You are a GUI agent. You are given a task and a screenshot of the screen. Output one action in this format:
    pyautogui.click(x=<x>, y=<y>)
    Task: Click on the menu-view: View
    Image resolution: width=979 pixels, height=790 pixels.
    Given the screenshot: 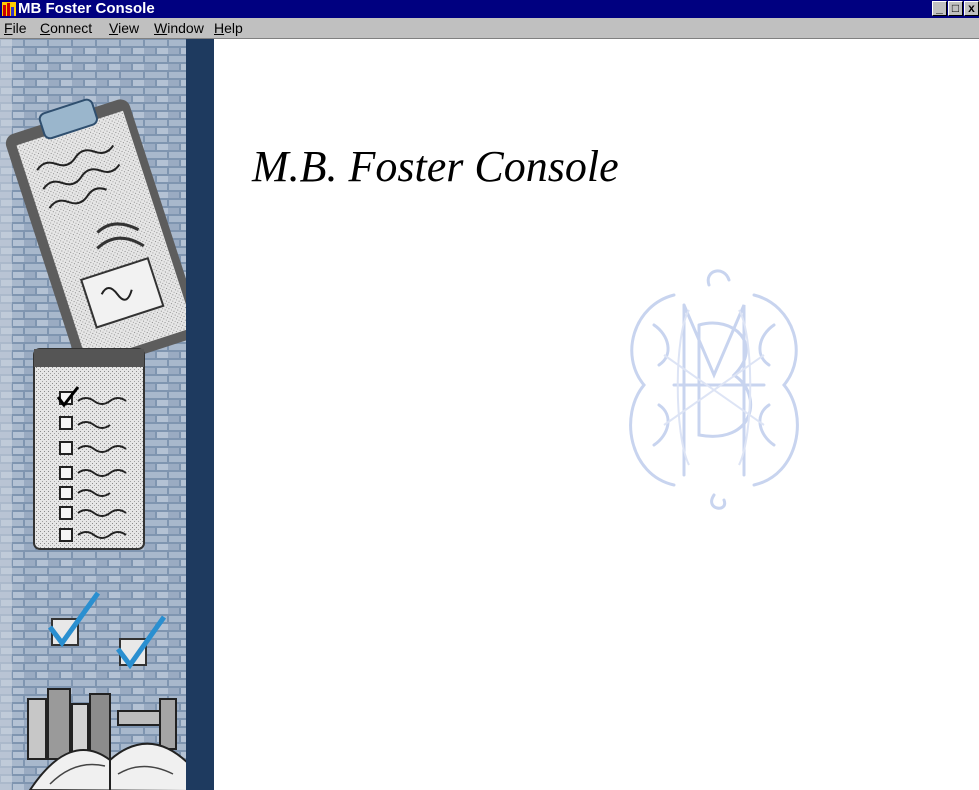 What is the action you would take?
    pyautogui.click(x=124, y=28)
    